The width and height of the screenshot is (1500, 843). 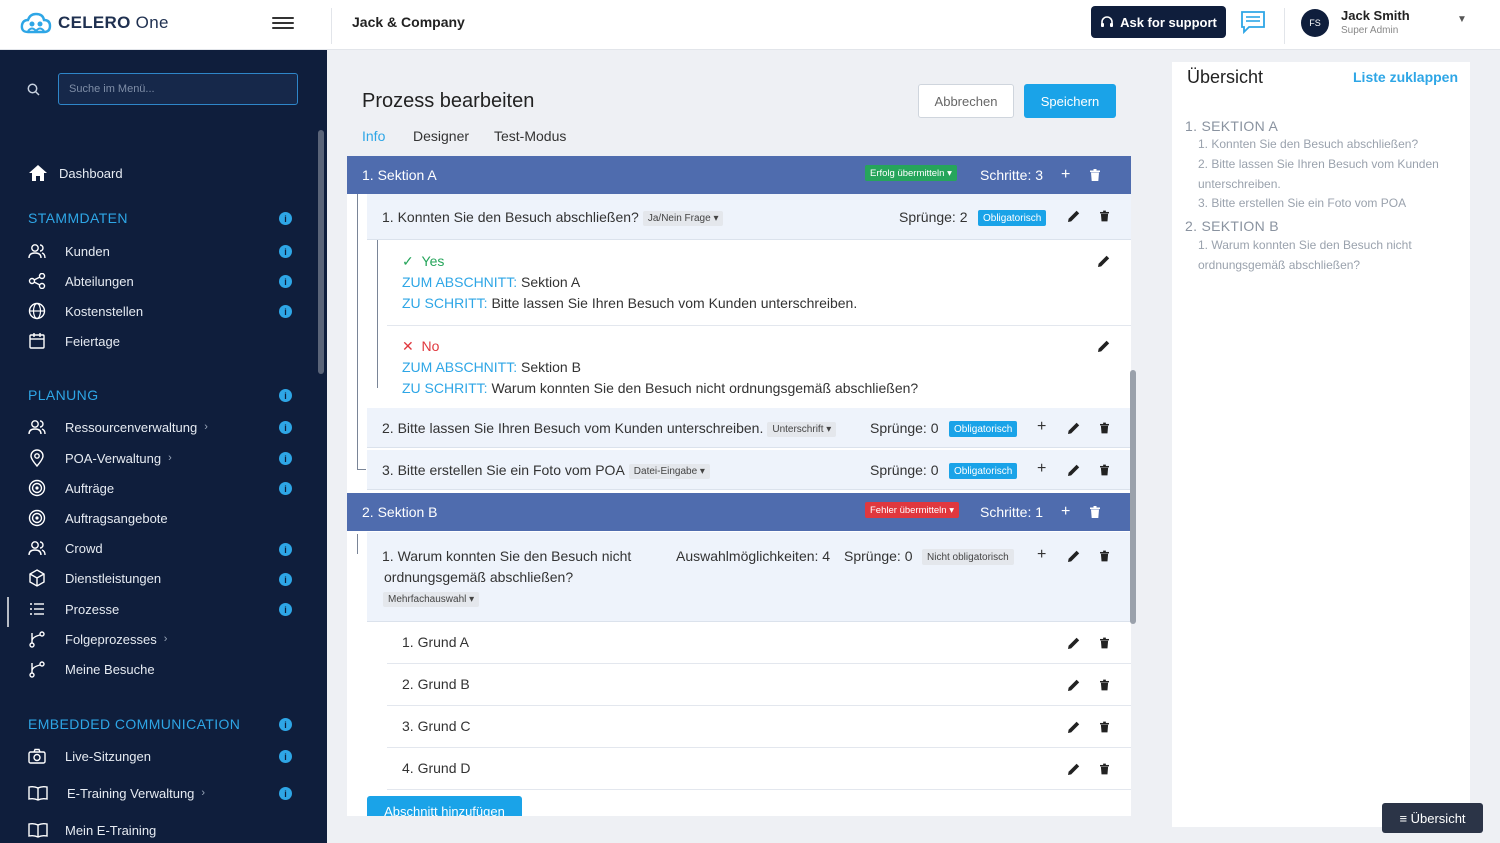 I want to click on sidebar-item-mein-e-training: Mein E-Training, so click(x=92, y=830).